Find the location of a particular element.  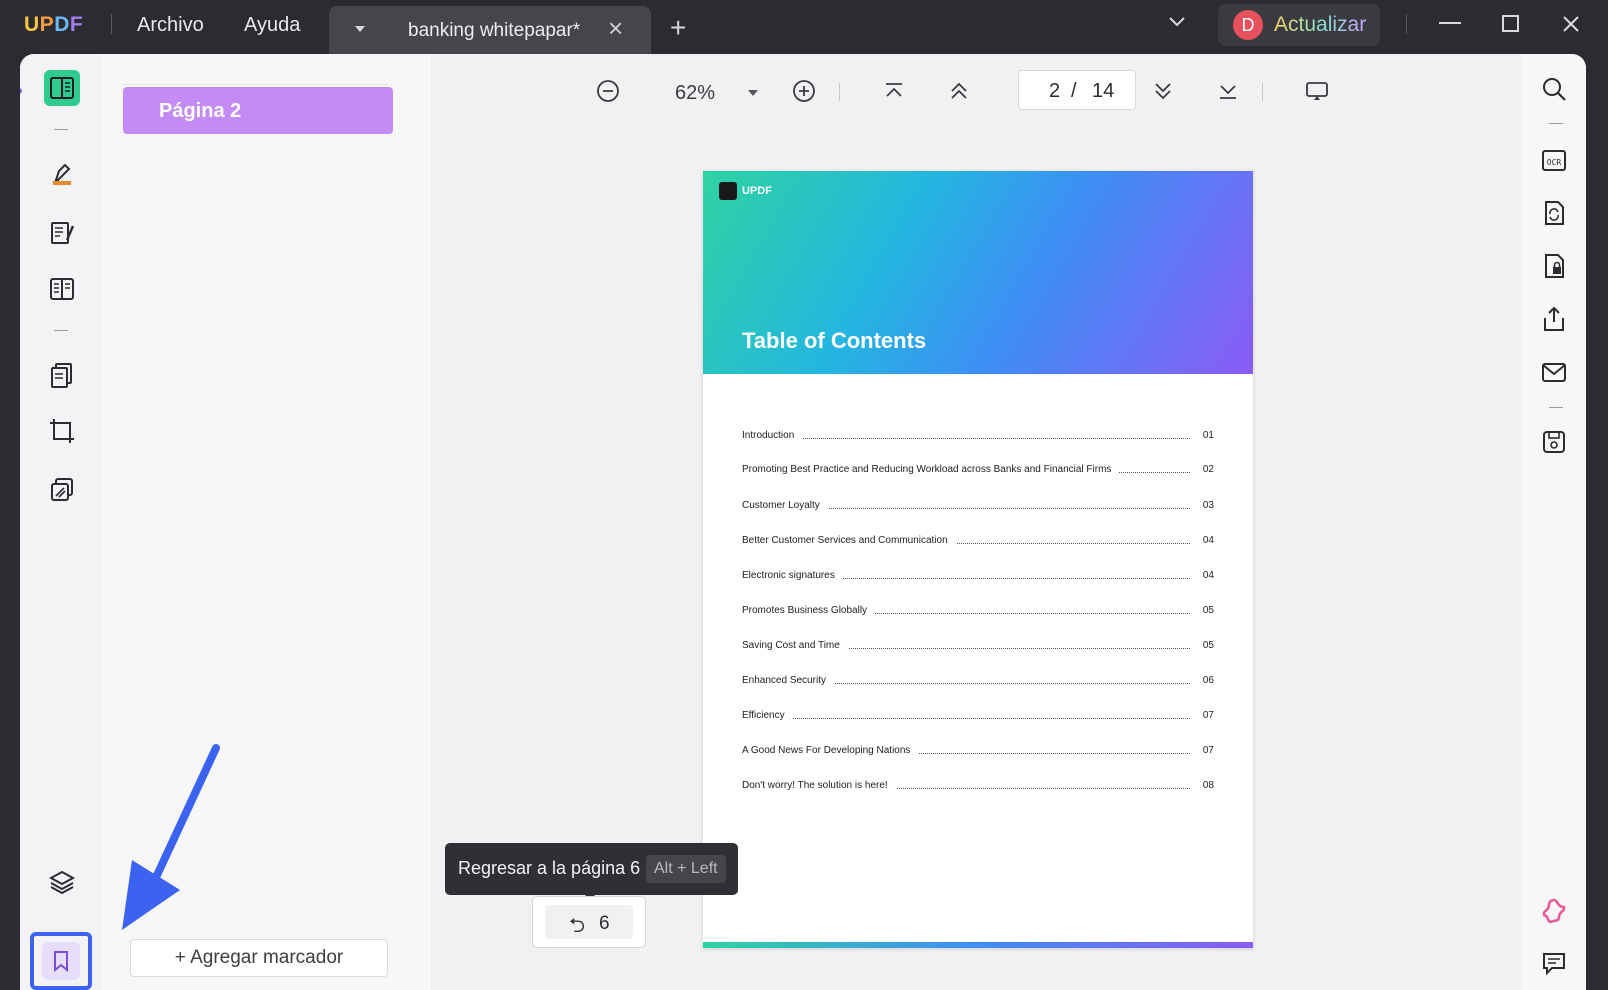

back-tooltip: Regresar a la página 6 Alt + Left is located at coordinates (591, 871).